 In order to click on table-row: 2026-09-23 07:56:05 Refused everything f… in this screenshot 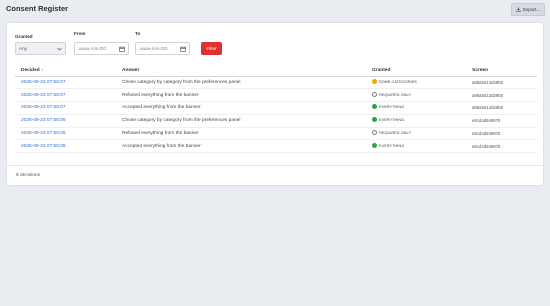, I will do `click(276, 134)`.